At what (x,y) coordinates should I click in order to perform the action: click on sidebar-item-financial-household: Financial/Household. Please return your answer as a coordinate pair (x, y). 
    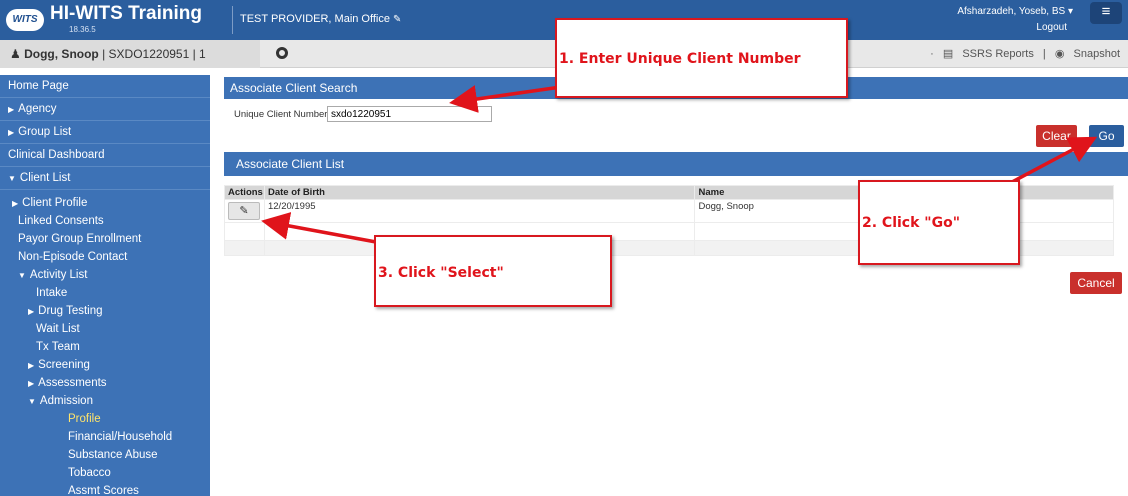
    Looking at the image, I should click on (105, 437).